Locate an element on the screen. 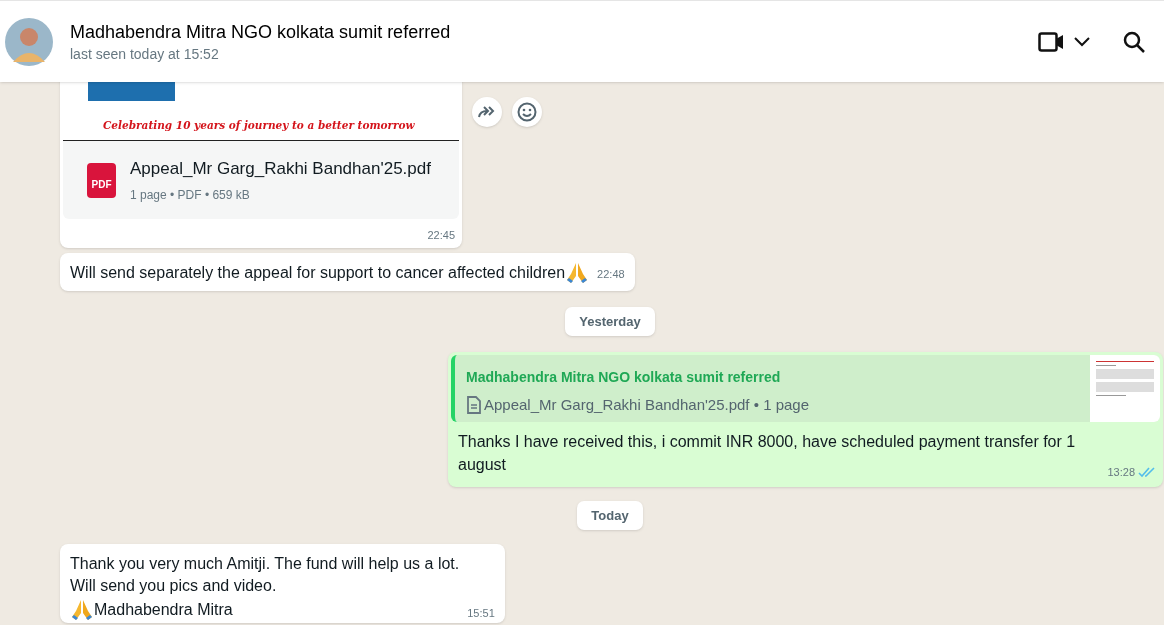  quote-author: Madhabendra Mitra NGO kolkata sumit referred is located at coordinates (624, 377).